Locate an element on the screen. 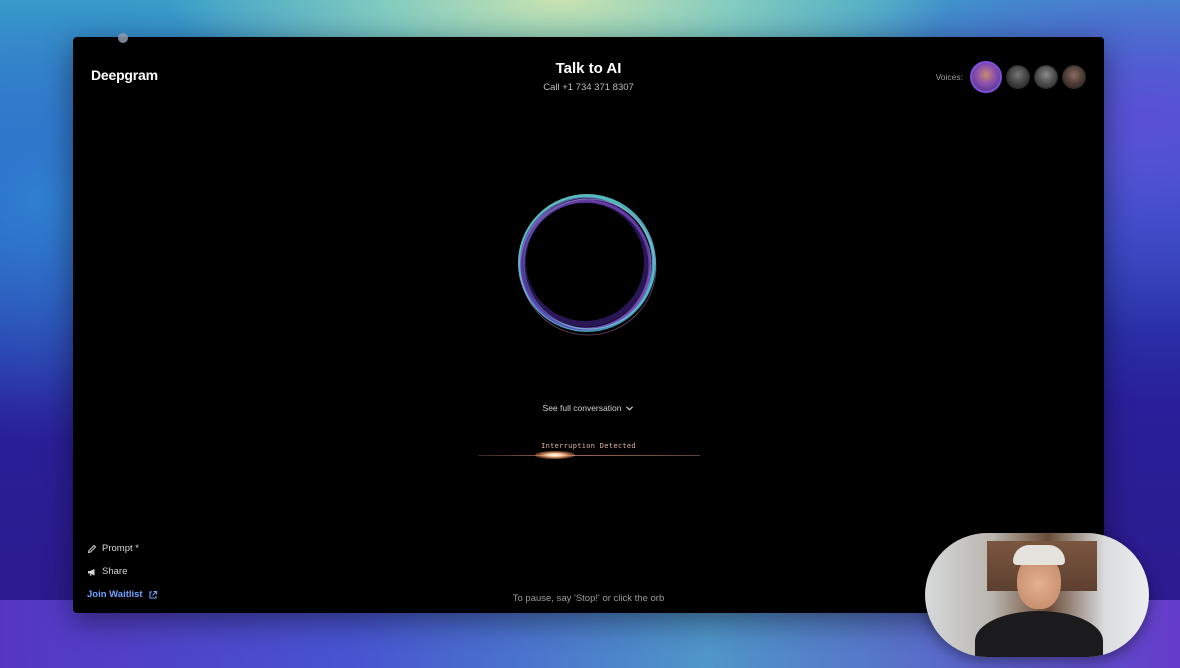 The width and height of the screenshot is (1180, 668). share-button: Share is located at coordinates (122, 571).